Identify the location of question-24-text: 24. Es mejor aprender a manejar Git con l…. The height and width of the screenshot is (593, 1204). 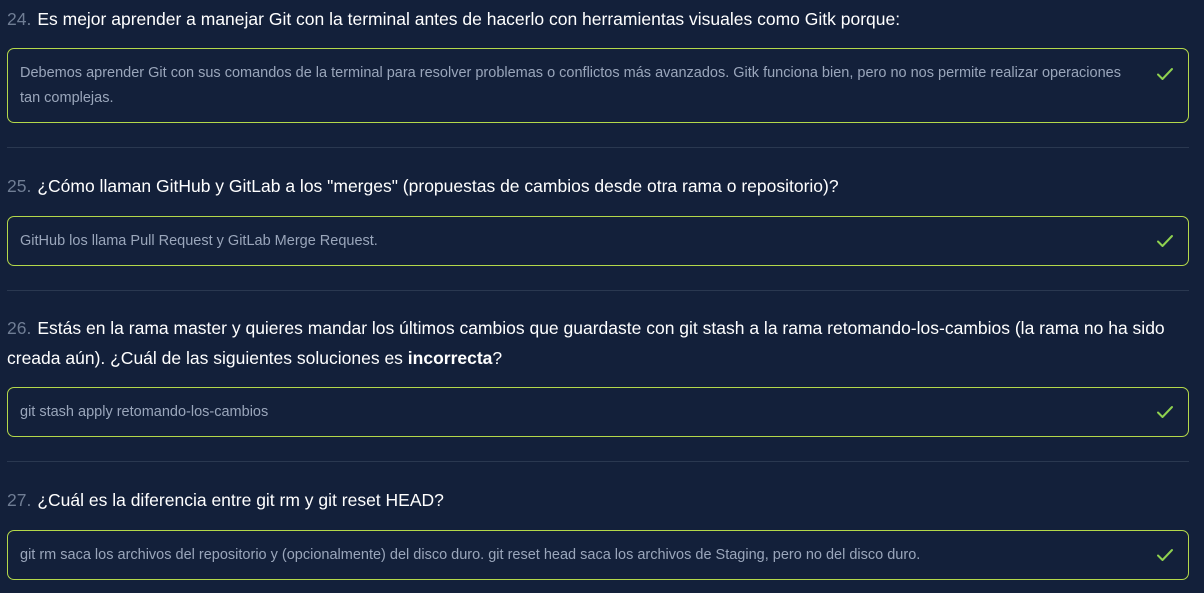
(590, 19).